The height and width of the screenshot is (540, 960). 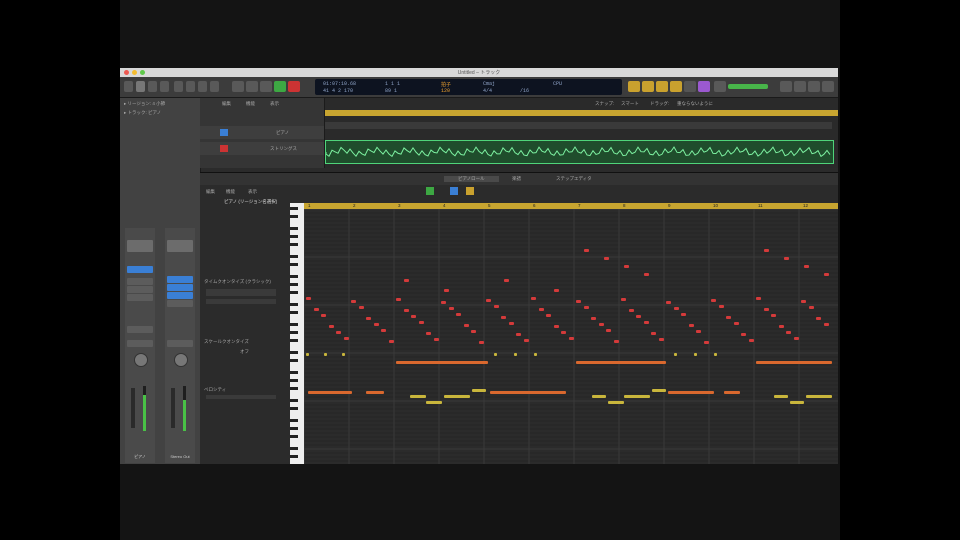 What do you see at coordinates (630, 104) in the screenshot?
I see `snap-value: スマート` at bounding box center [630, 104].